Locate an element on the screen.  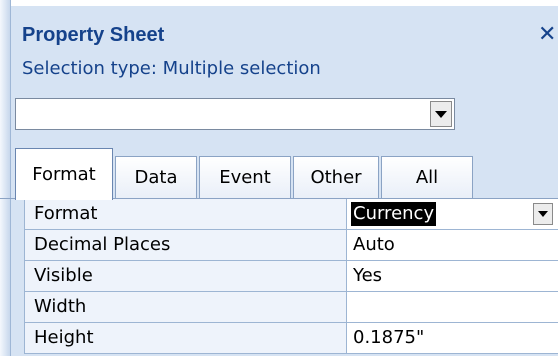
panel-edge is located at coordinates (5, 178).